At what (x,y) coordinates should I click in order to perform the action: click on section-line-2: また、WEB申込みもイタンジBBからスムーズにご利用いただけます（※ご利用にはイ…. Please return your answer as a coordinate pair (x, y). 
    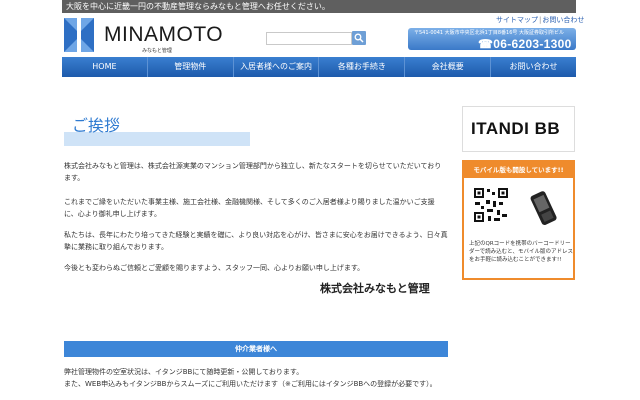
    Looking at the image, I should click on (250, 384).